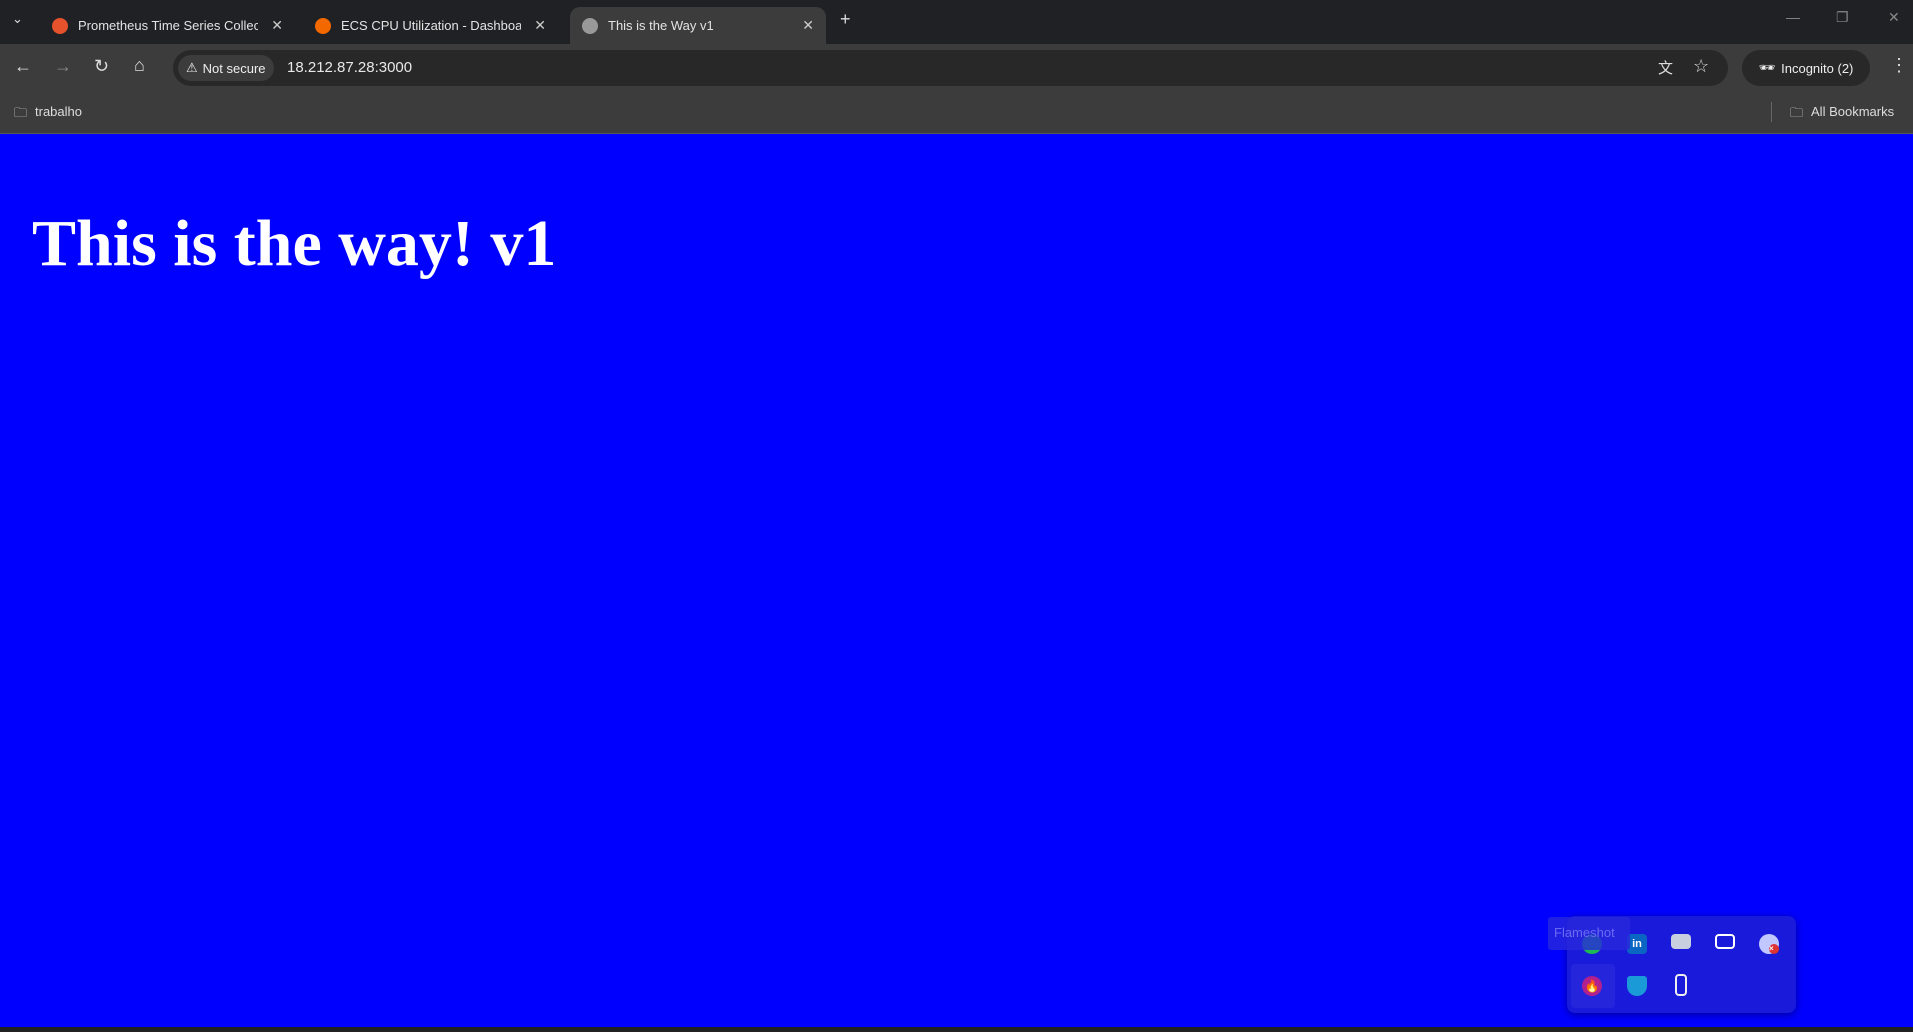 The image size is (1913, 1032). Describe the element at coordinates (1771, 112) in the screenshot. I see `divider` at that location.